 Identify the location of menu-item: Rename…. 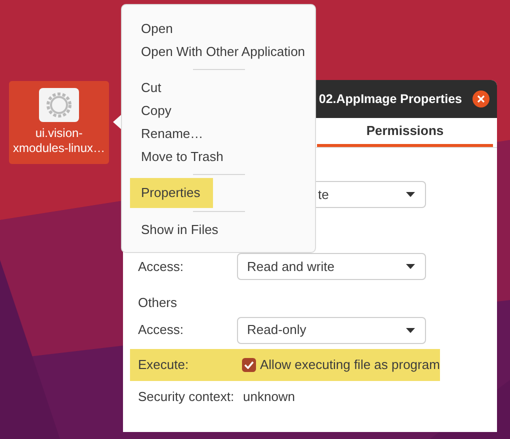
(173, 133).